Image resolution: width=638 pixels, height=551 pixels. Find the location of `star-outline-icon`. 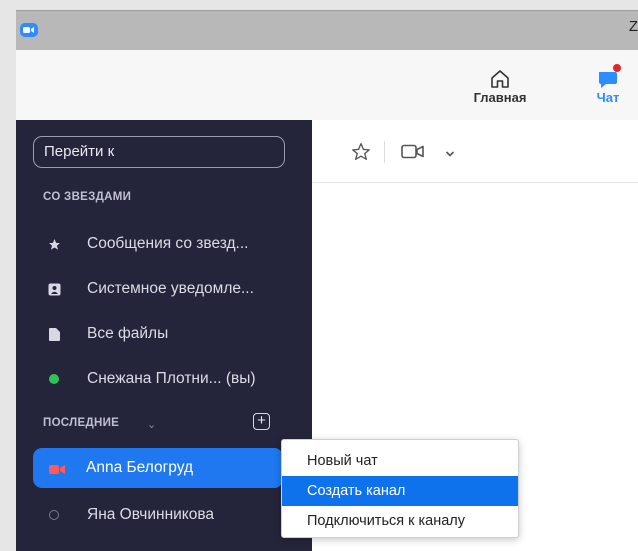

star-outline-icon is located at coordinates (361, 154).